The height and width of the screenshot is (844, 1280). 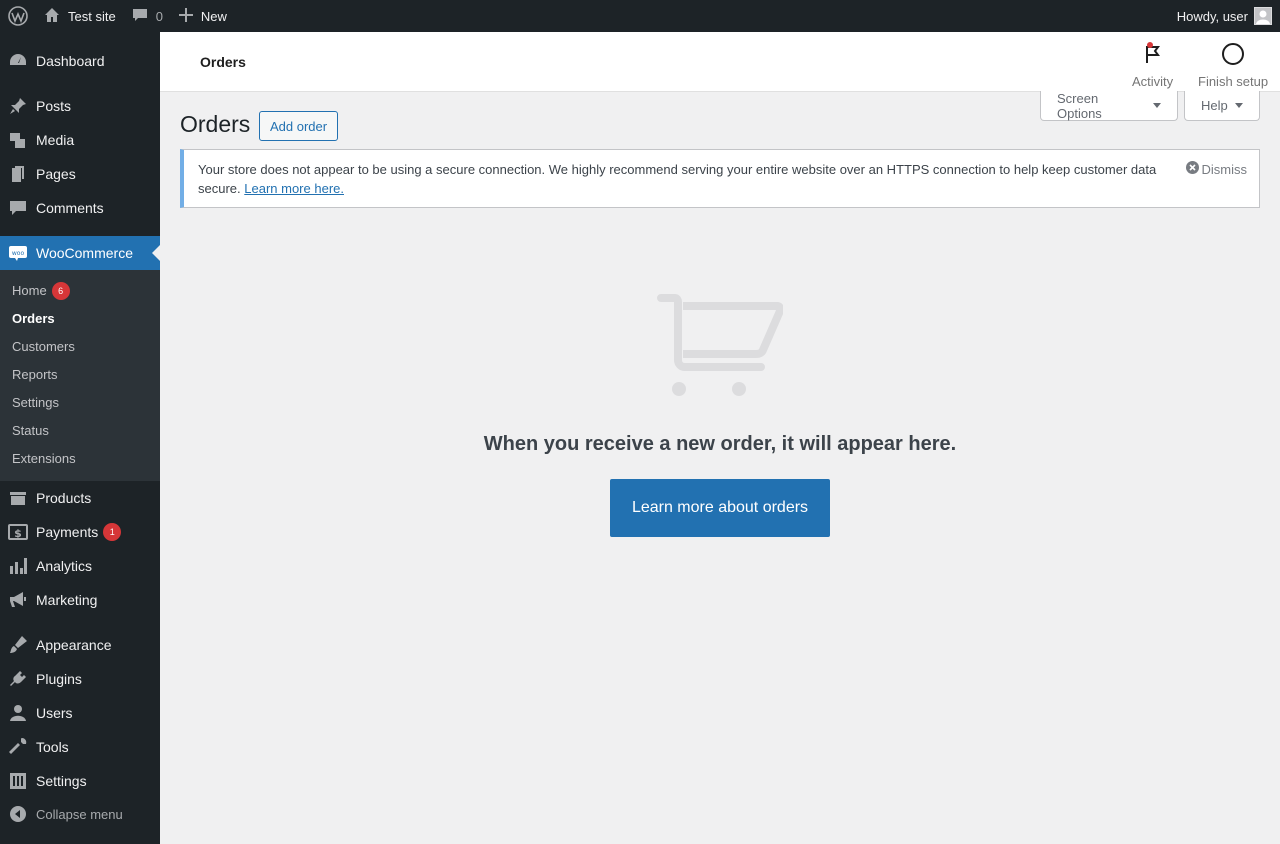 I want to click on user-icon, so click(x=18, y=713).